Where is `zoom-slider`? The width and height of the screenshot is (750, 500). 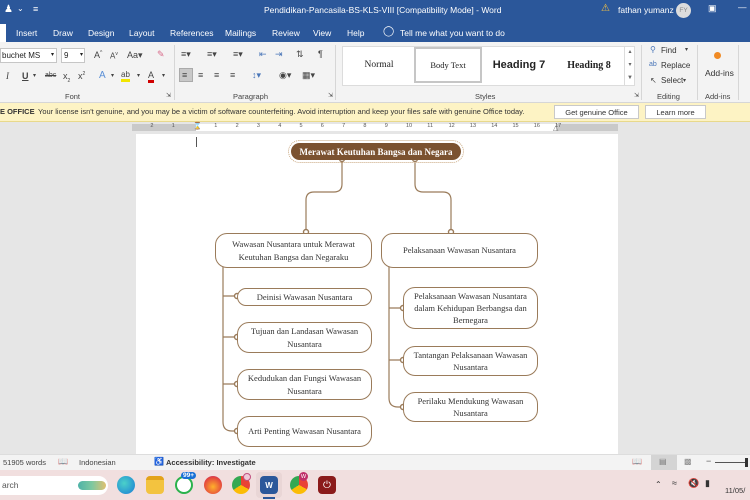 zoom-slider is located at coordinates (731, 462).